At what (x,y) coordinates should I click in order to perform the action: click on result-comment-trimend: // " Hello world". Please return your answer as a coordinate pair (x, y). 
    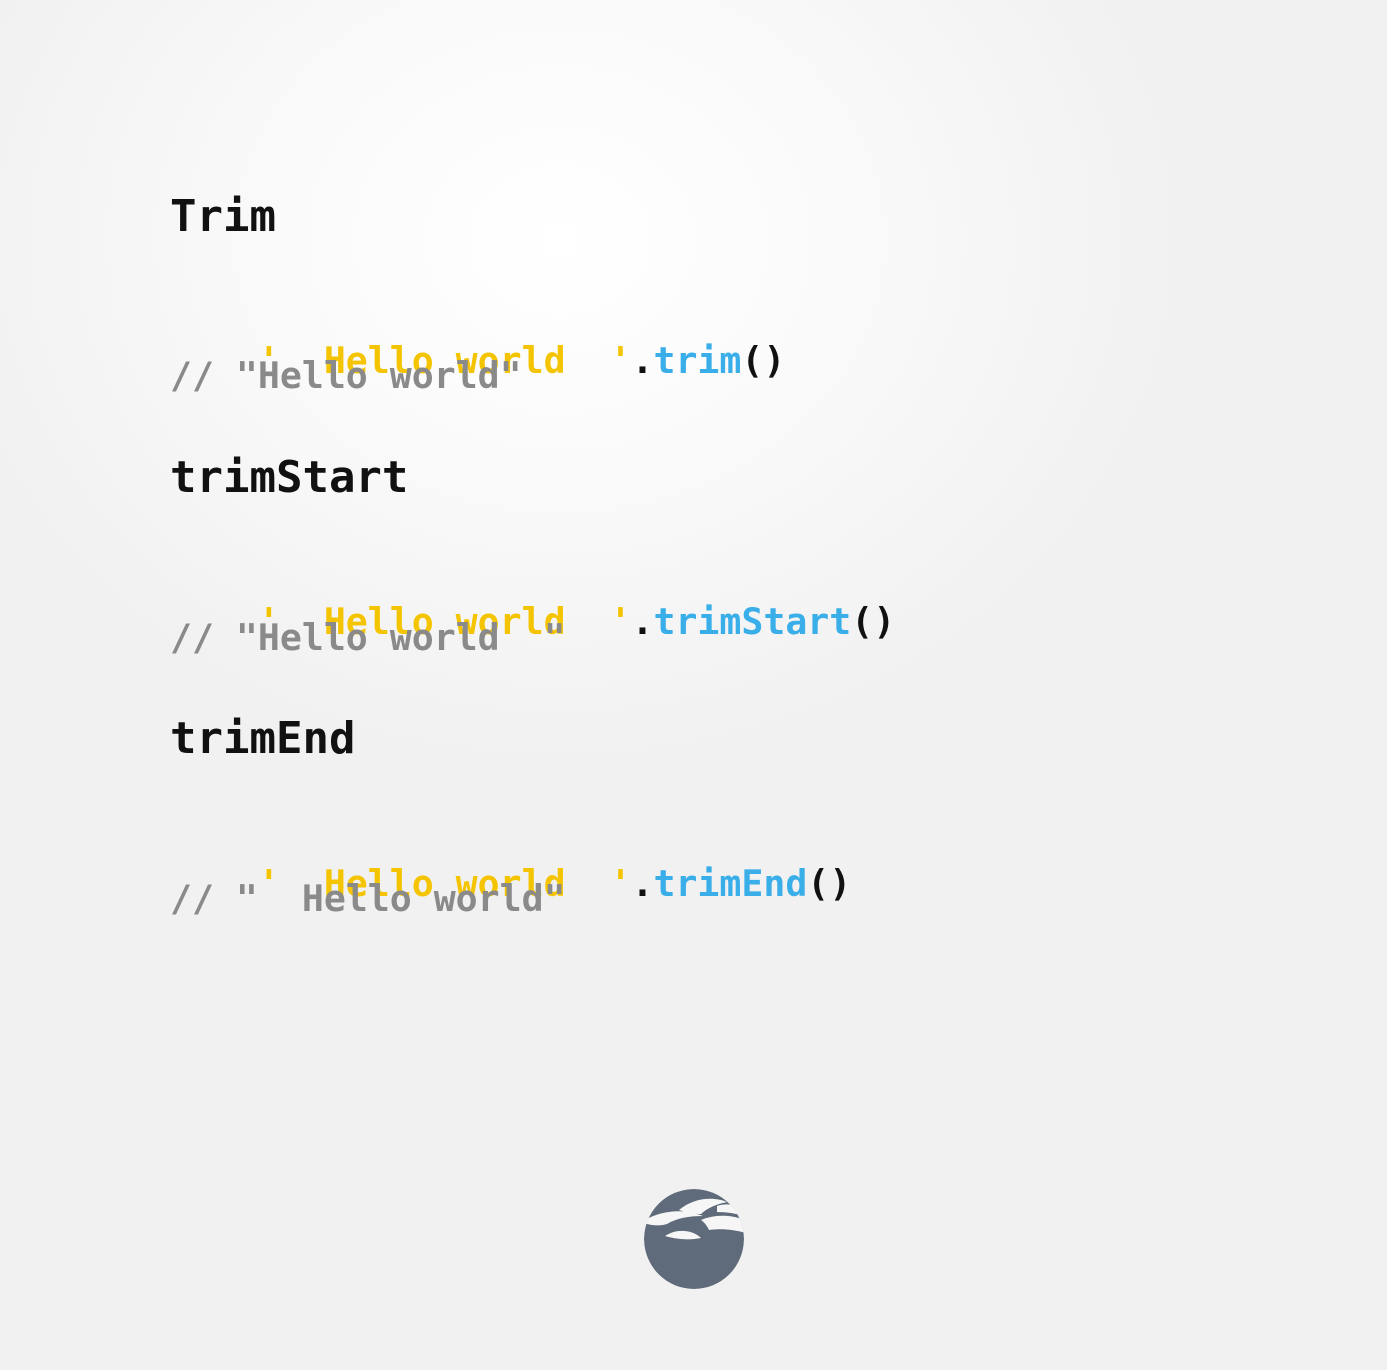
    Looking at the image, I should click on (368, 898).